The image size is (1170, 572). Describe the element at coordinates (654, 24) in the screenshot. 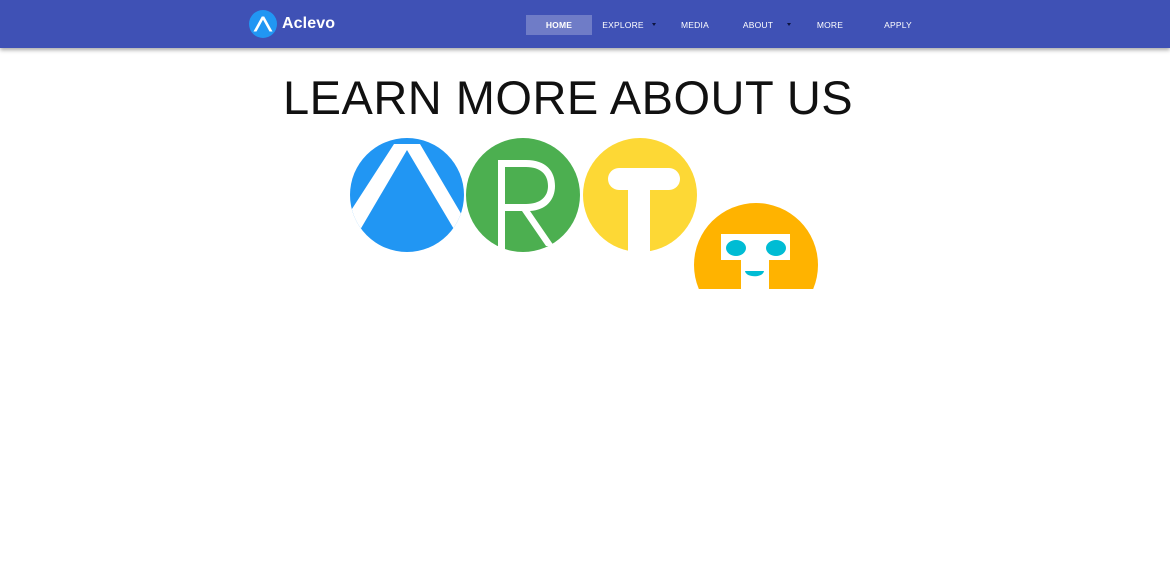

I see `explore-dropdown-caret-icon` at that location.